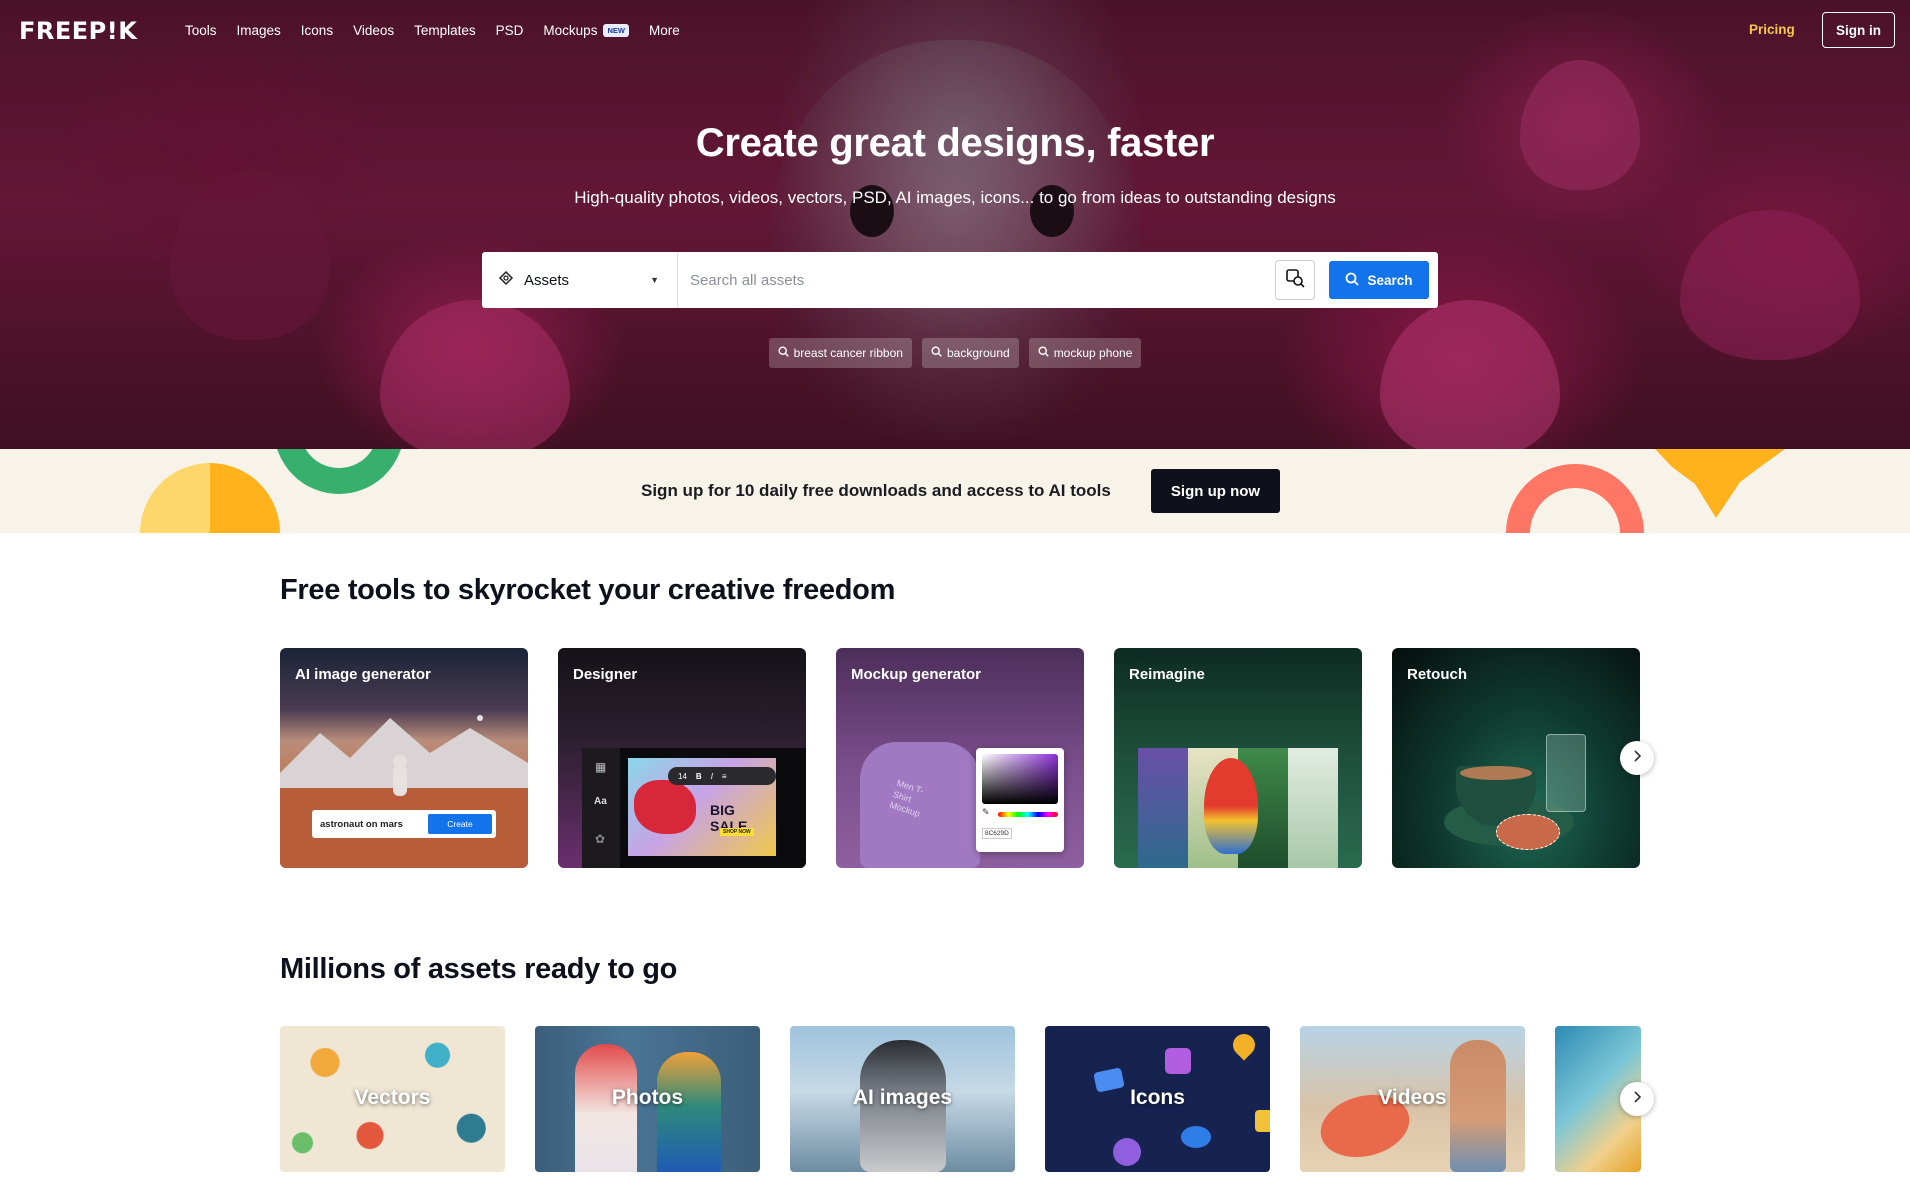  I want to click on create-button: Create, so click(460, 824).